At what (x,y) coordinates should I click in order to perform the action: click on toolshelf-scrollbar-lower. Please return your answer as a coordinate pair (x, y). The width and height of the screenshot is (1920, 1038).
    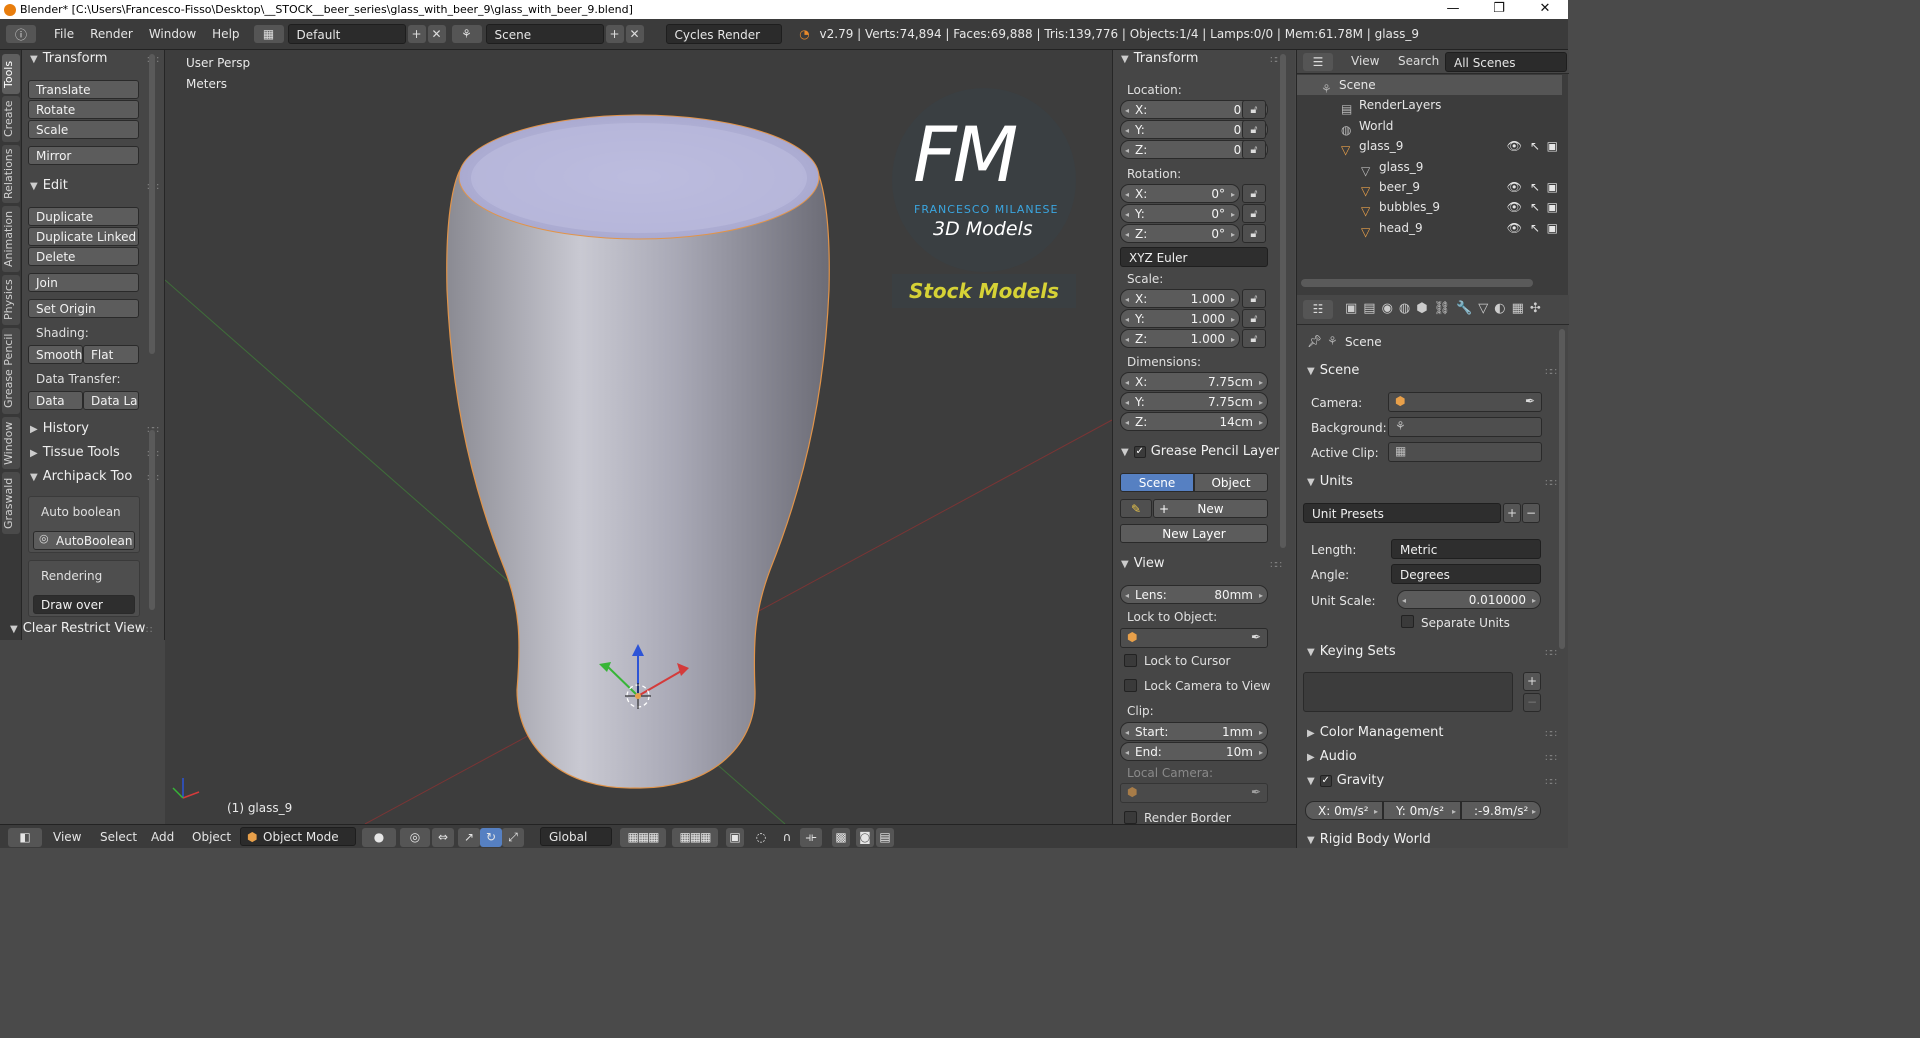
    Looking at the image, I should click on (152, 520).